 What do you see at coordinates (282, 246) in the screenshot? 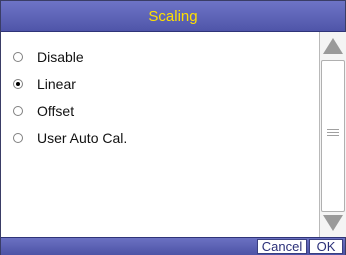
I see `cancel-button: Cancel` at bounding box center [282, 246].